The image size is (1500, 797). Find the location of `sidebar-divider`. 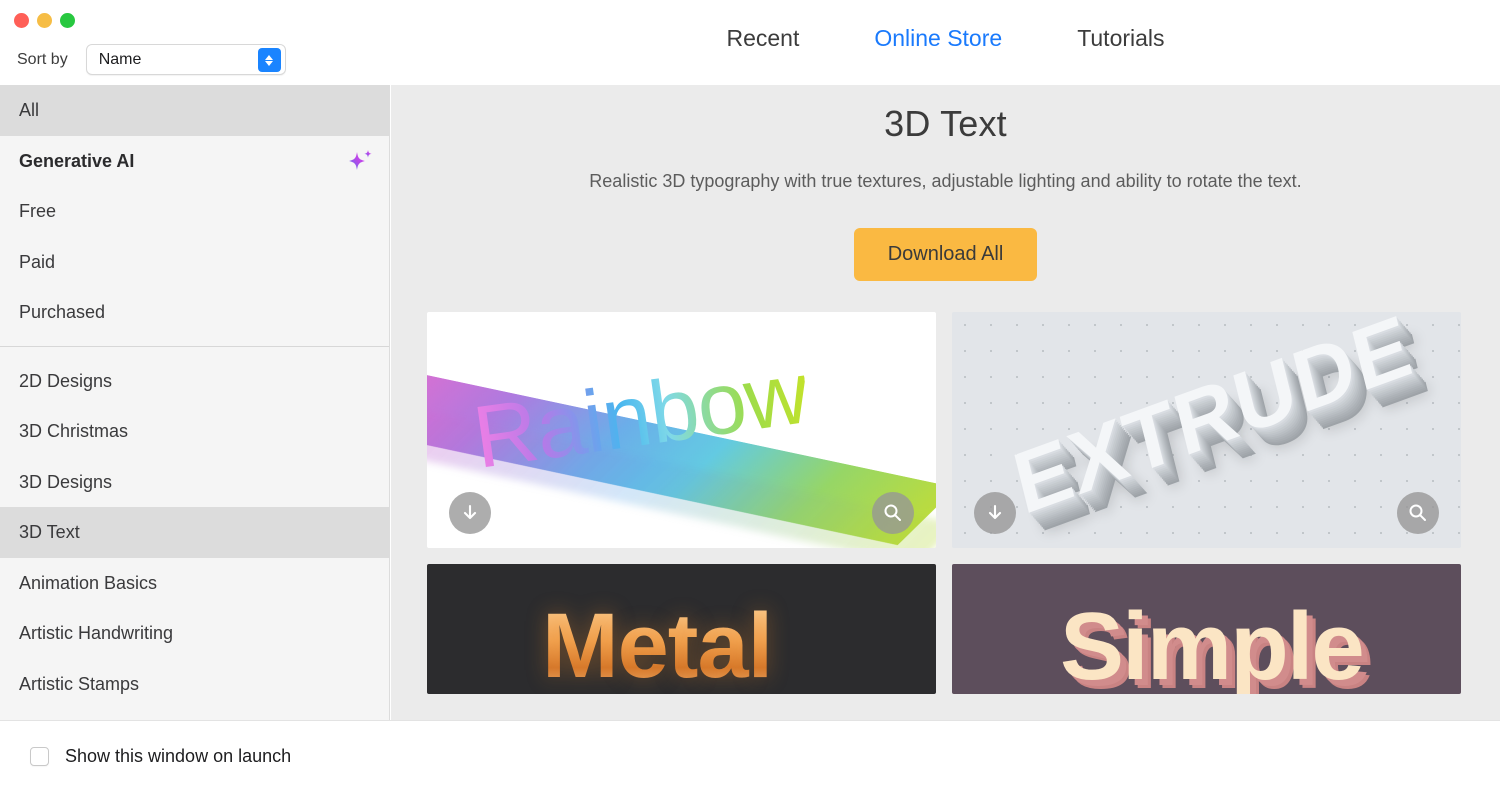

sidebar-divider is located at coordinates (194, 346).